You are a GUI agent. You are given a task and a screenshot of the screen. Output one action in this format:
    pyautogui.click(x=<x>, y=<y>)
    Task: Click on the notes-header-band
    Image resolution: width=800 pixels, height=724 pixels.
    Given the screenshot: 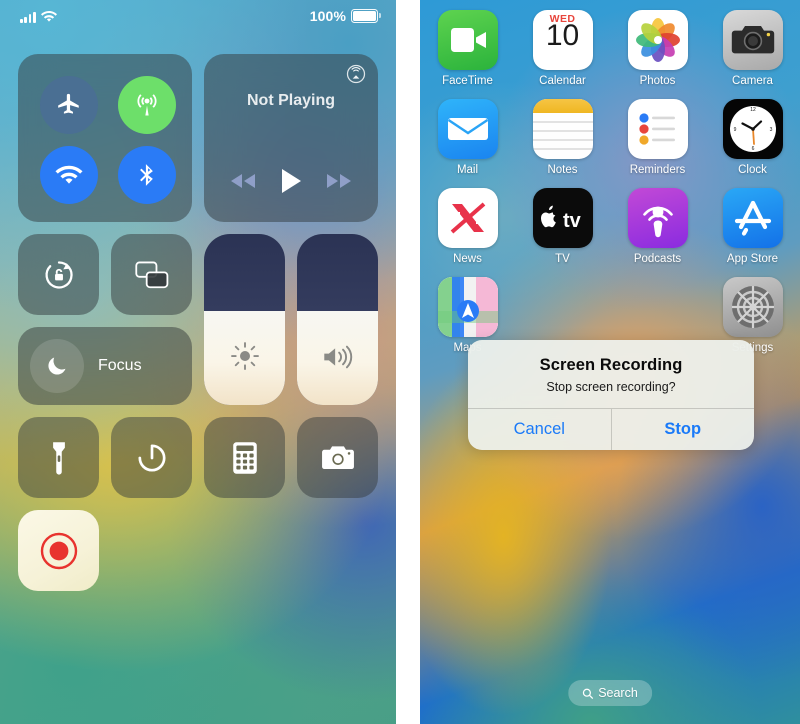 What is the action you would take?
    pyautogui.click(x=562, y=106)
    